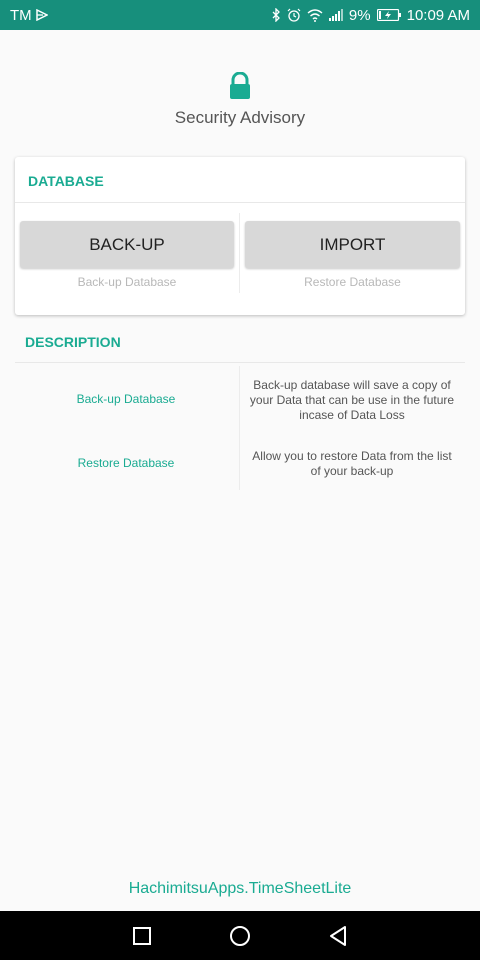  I want to click on home-button, so click(240, 936).